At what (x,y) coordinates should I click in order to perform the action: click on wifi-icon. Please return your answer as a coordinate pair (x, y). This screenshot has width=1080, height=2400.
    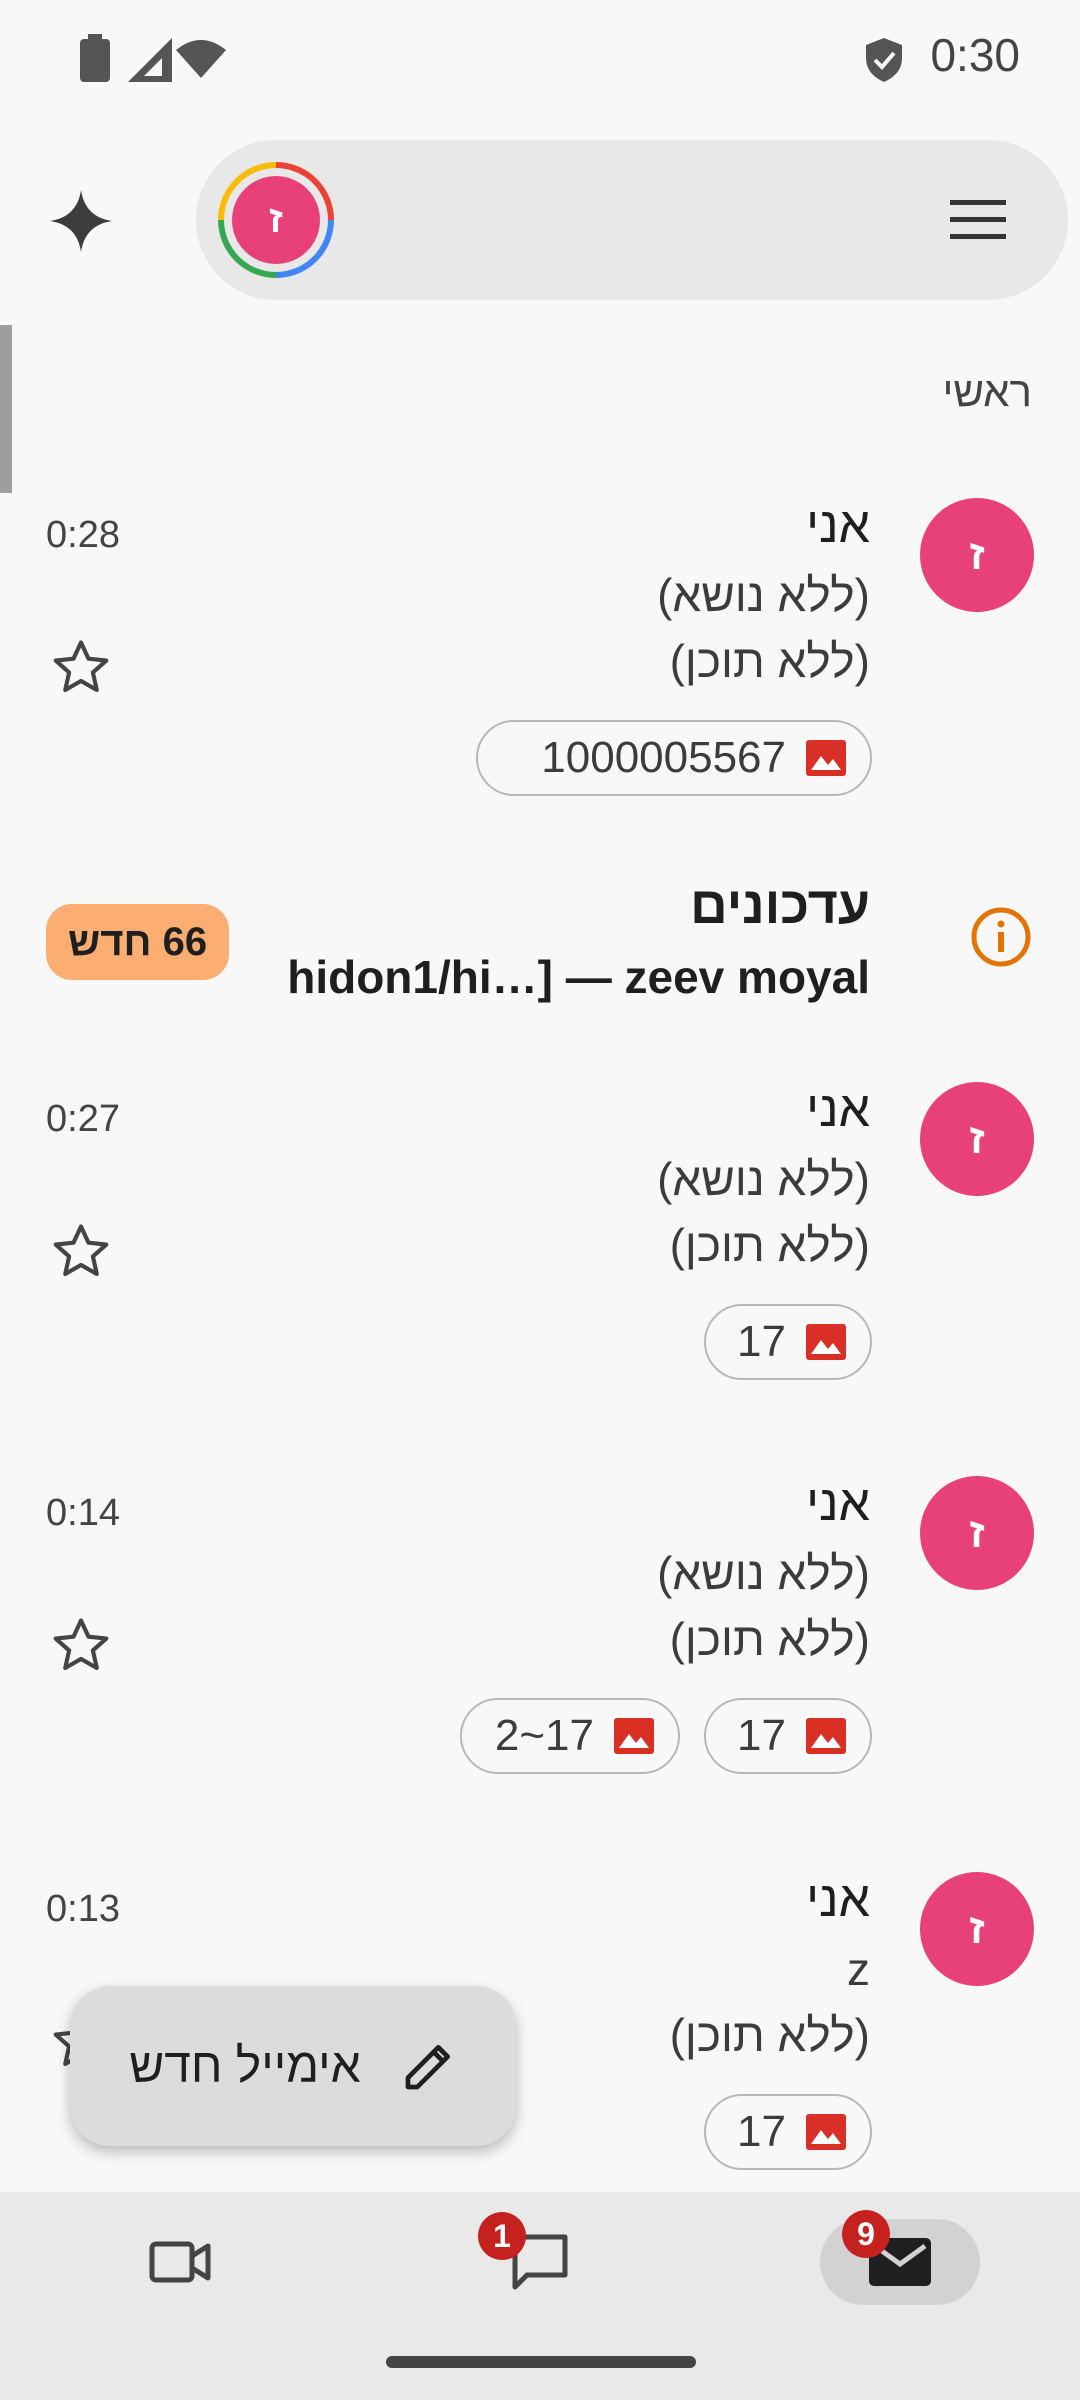
    Looking at the image, I should click on (201, 59).